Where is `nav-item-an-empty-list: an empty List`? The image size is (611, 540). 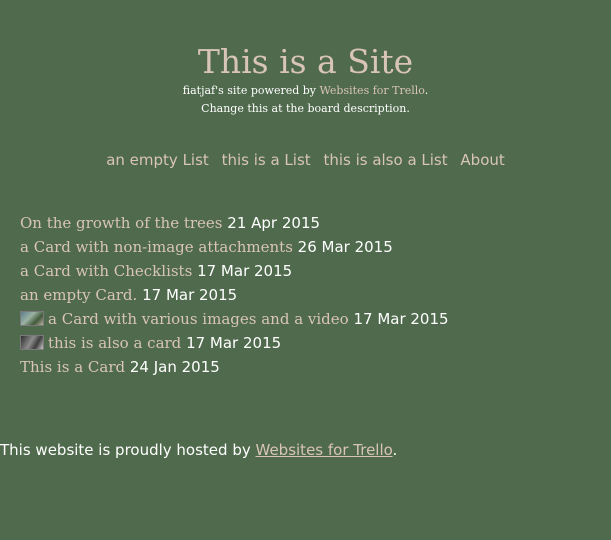
nav-item-an-empty-list: an empty List is located at coordinates (157, 160).